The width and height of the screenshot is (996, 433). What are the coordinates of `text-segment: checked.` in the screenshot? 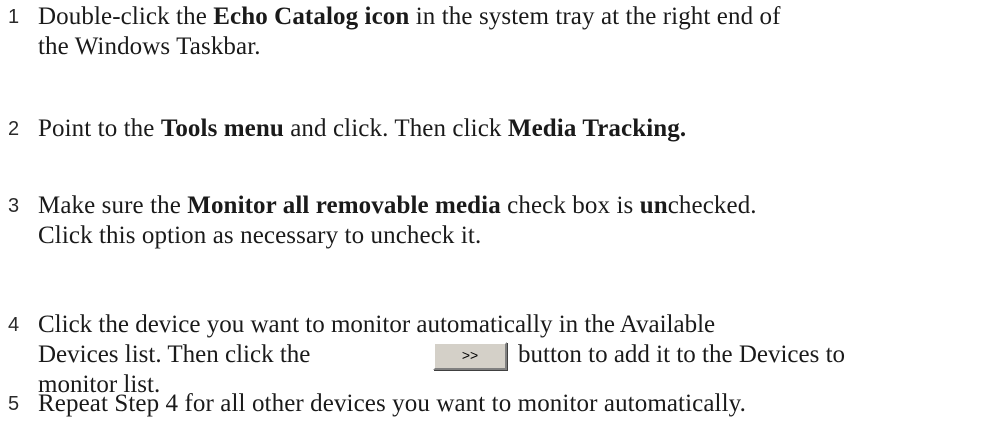 It's located at (712, 205).